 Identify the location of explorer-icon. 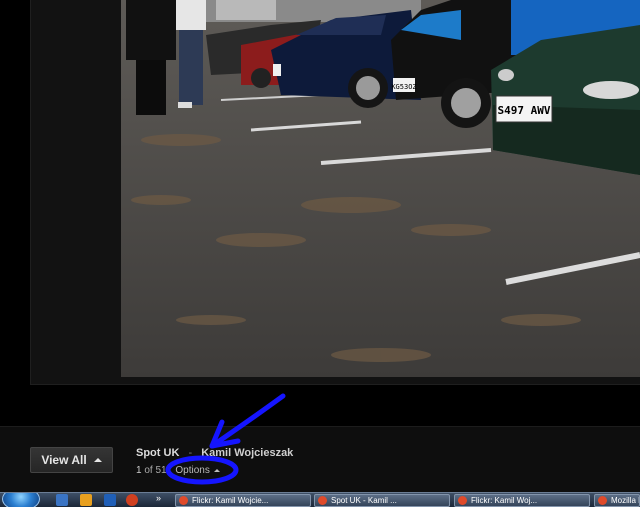
(86, 500).